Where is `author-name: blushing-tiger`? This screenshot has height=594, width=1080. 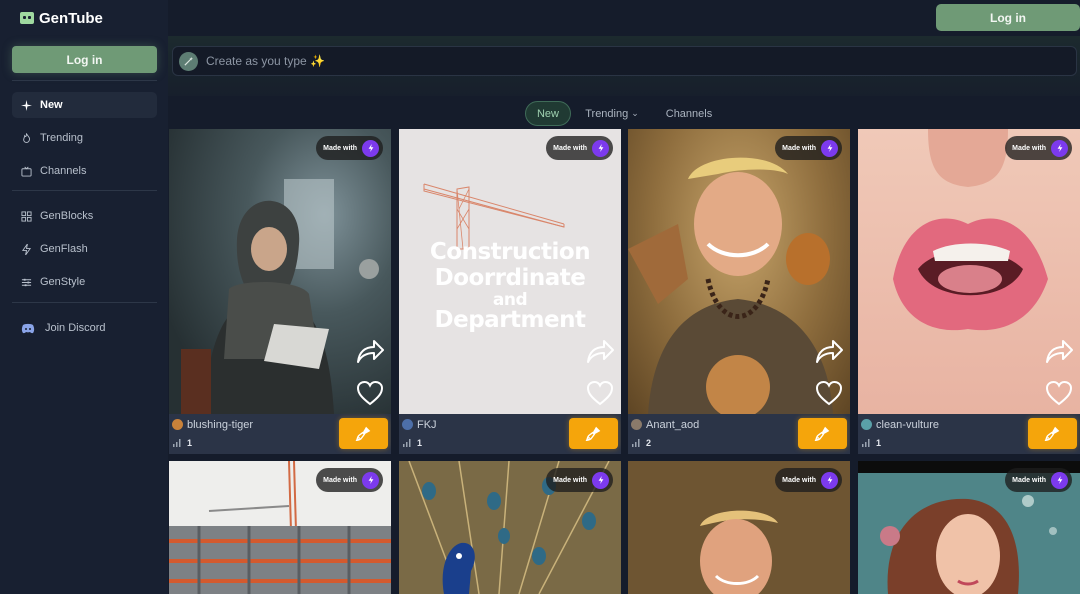 author-name: blushing-tiger is located at coordinates (220, 425).